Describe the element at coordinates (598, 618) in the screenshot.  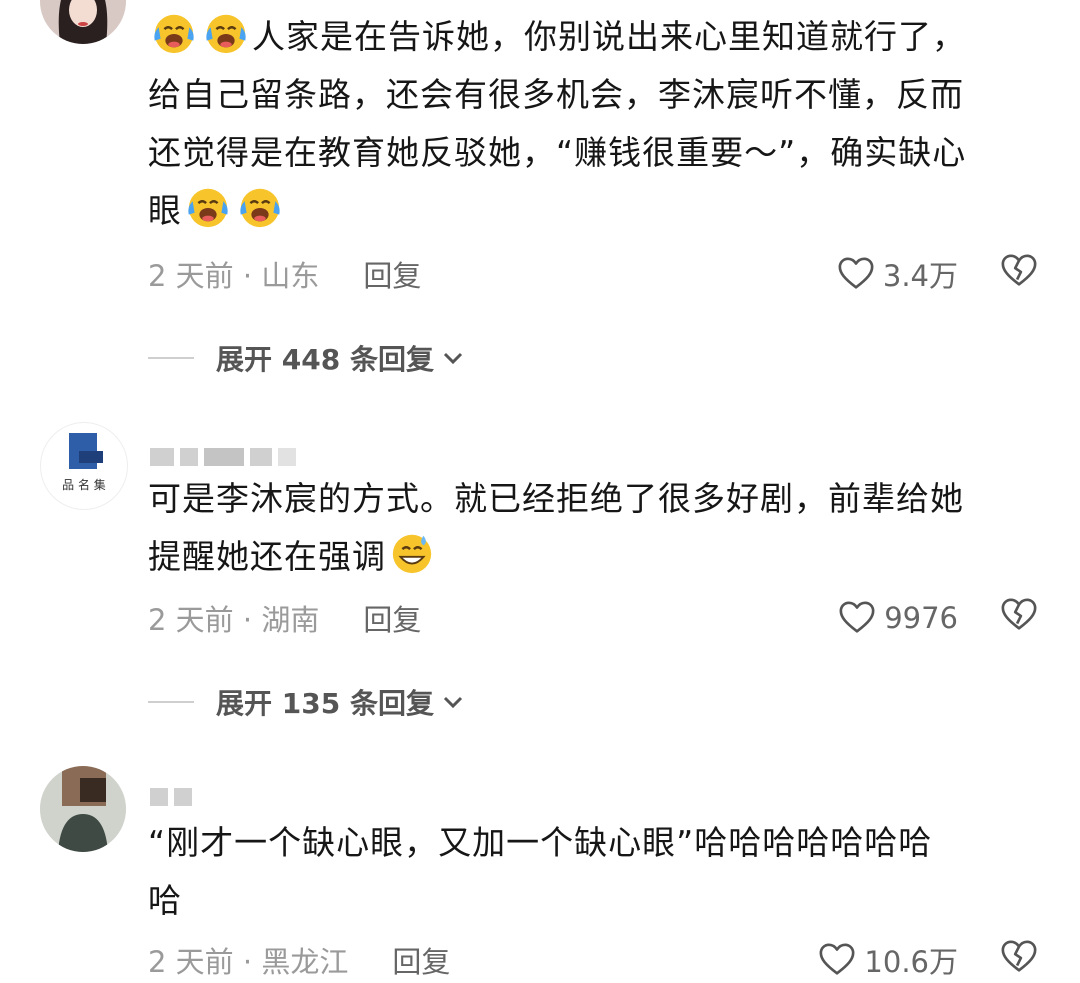
I see `comment-meta: 2 天前 · 湖南 回复 9976` at that location.